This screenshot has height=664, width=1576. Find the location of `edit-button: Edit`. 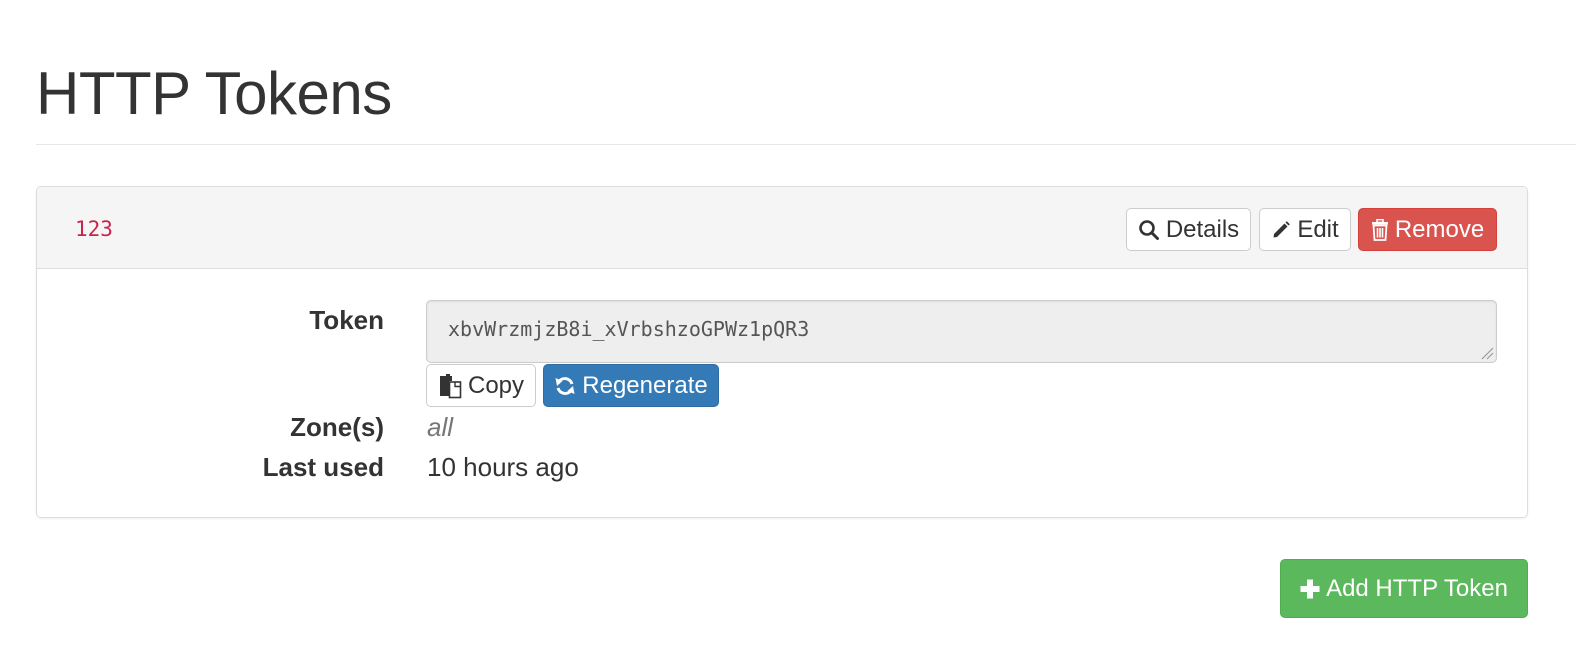

edit-button: Edit is located at coordinates (1305, 229).